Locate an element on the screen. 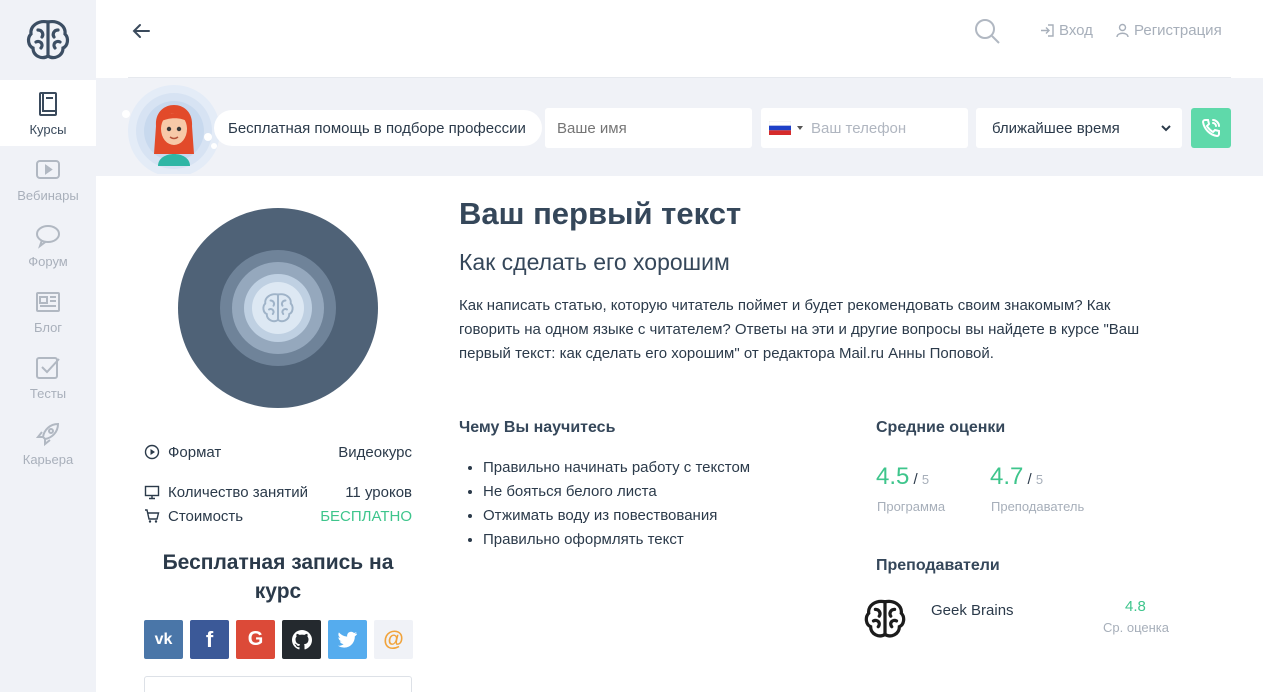  at-sign-icon: @ is located at coordinates (393, 639).